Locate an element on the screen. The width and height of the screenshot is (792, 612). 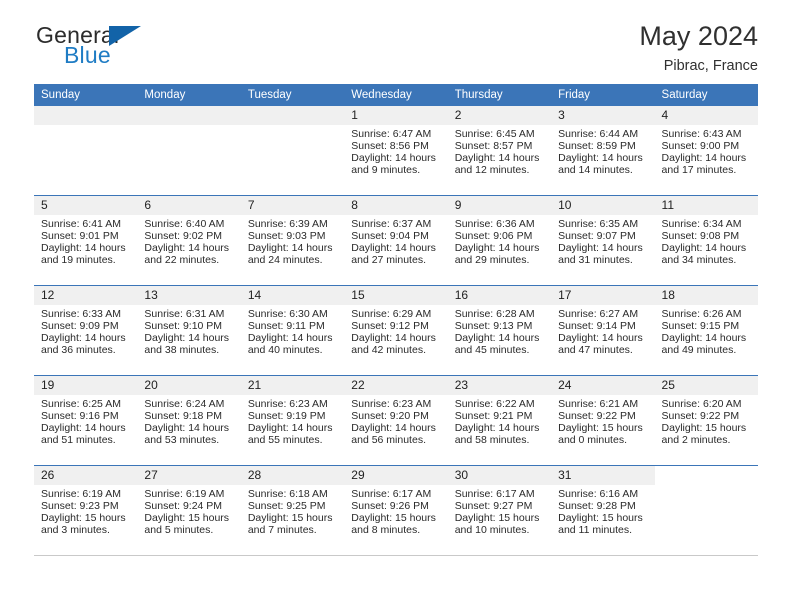
daylight-text-line2: and 17 minutes. is located at coordinates (699, 169).